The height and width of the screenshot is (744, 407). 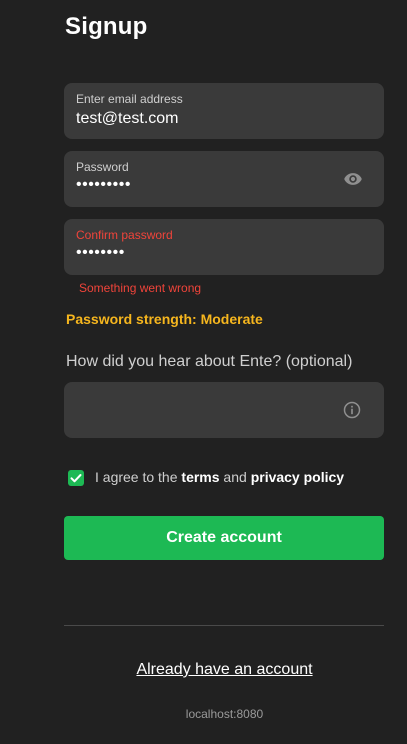 I want to click on email-field: Enter email address test@test.com, so click(x=224, y=111).